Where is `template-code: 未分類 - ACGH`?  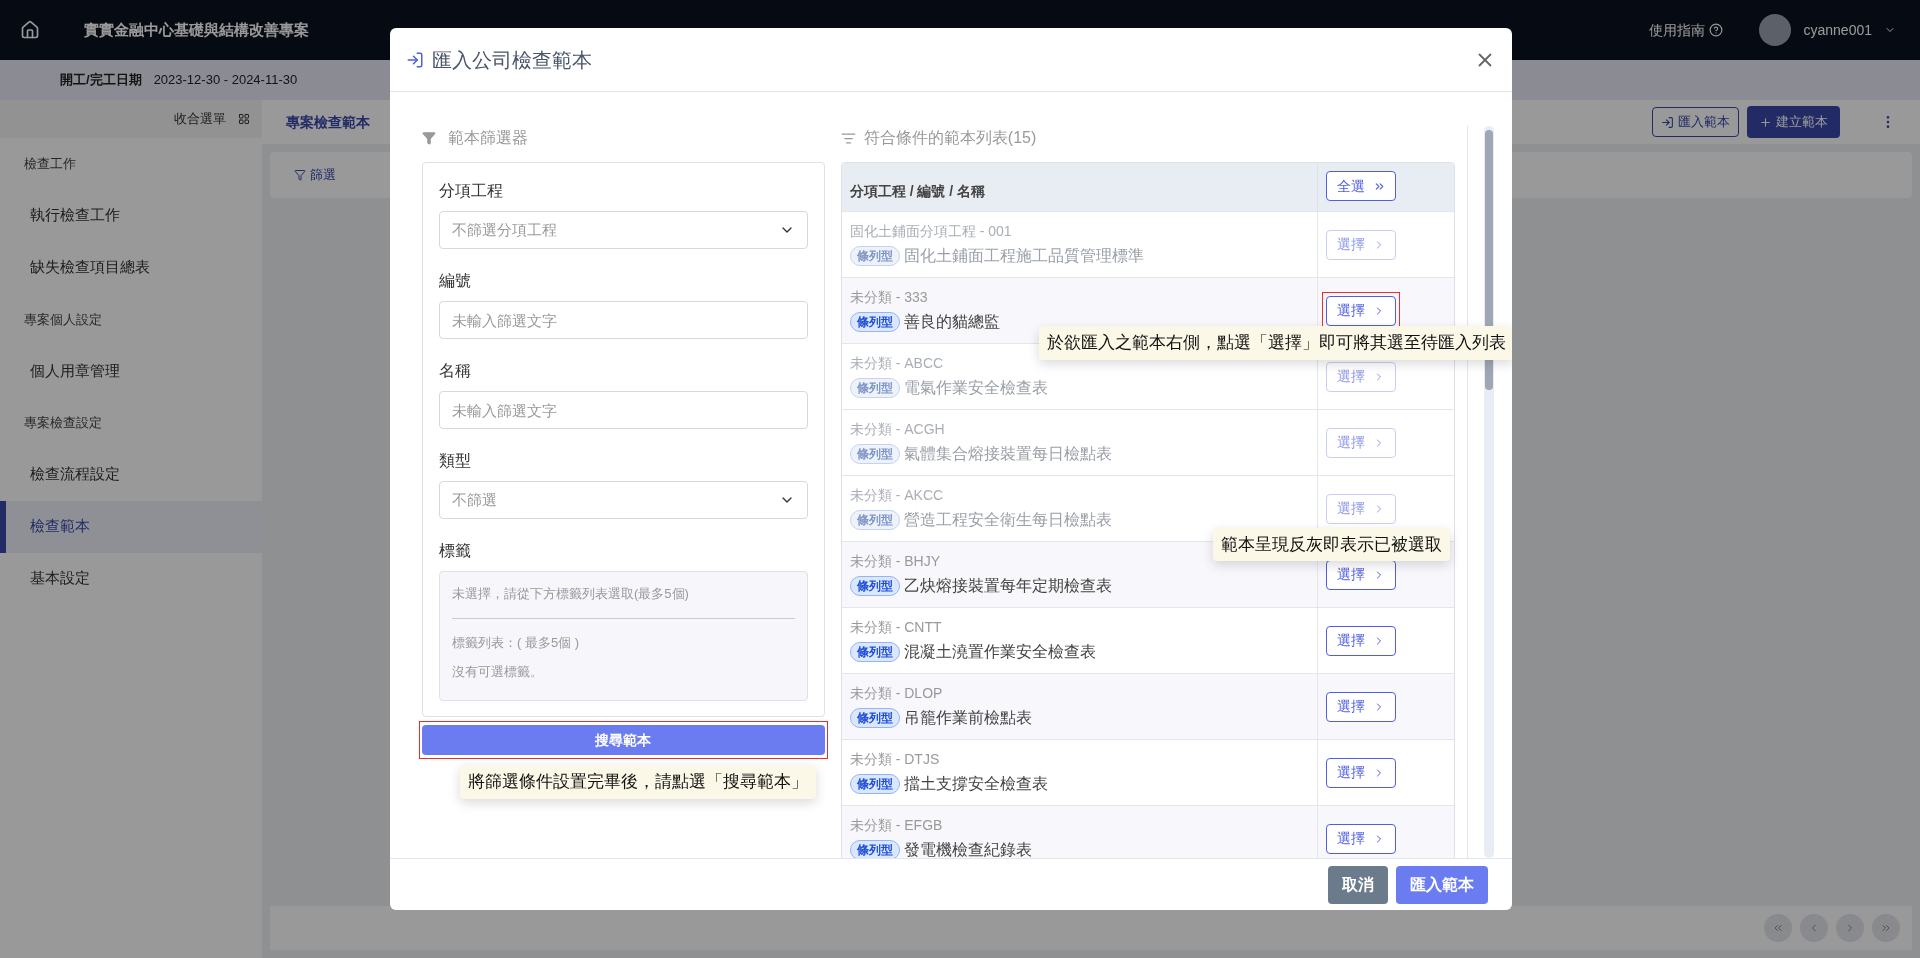
template-code: 未分類 - ACGH is located at coordinates (897, 429).